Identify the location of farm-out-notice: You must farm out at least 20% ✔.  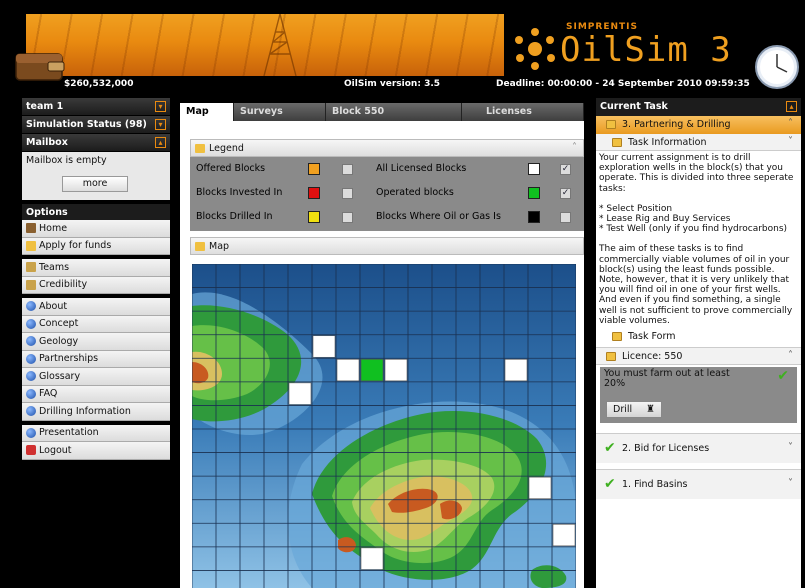
(698, 380).